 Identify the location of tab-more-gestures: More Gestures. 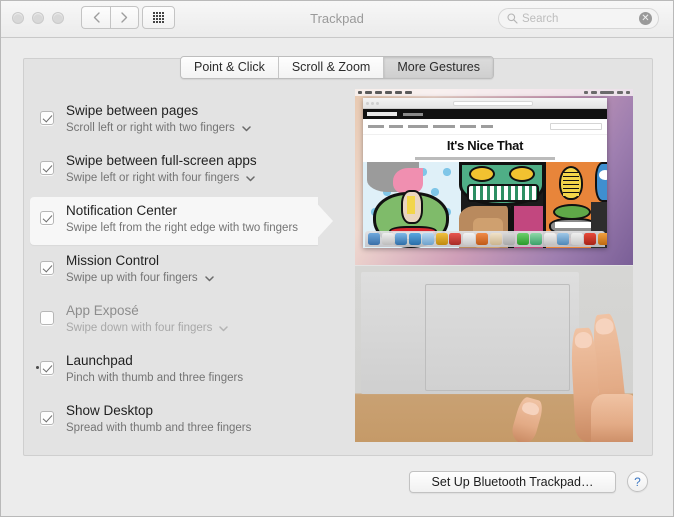
(439, 67).